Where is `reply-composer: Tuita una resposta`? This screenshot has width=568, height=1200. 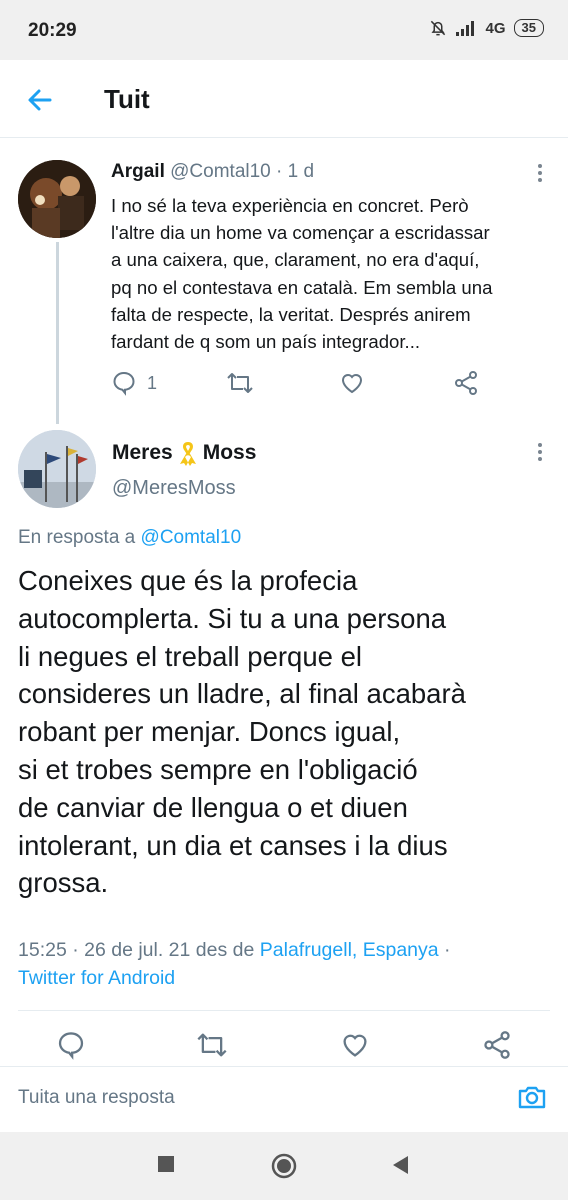 reply-composer: Tuita una resposta is located at coordinates (284, 1099).